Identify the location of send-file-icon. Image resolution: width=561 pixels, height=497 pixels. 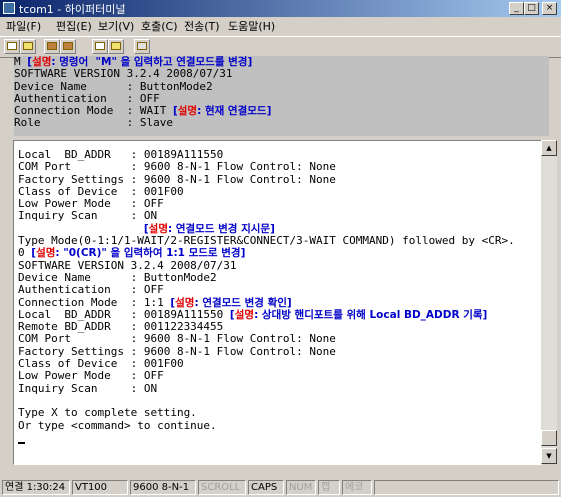
(100, 46).